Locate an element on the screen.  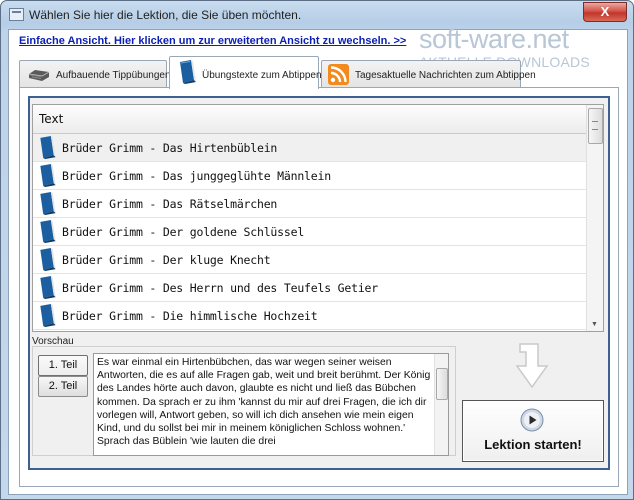
list-item-title: Brüder Grimm - Die himmlische Hochzeit is located at coordinates (190, 316).